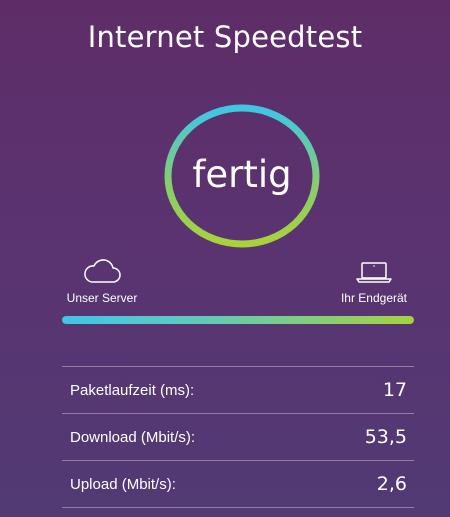 The height and width of the screenshot is (517, 450). I want to click on laptop-icon, so click(374, 272).